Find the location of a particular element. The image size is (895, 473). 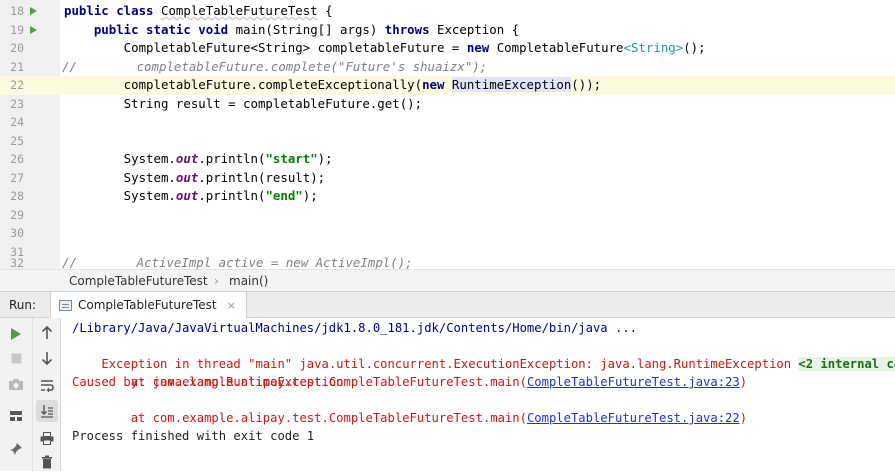

line-number: 19 is located at coordinates (17, 29).